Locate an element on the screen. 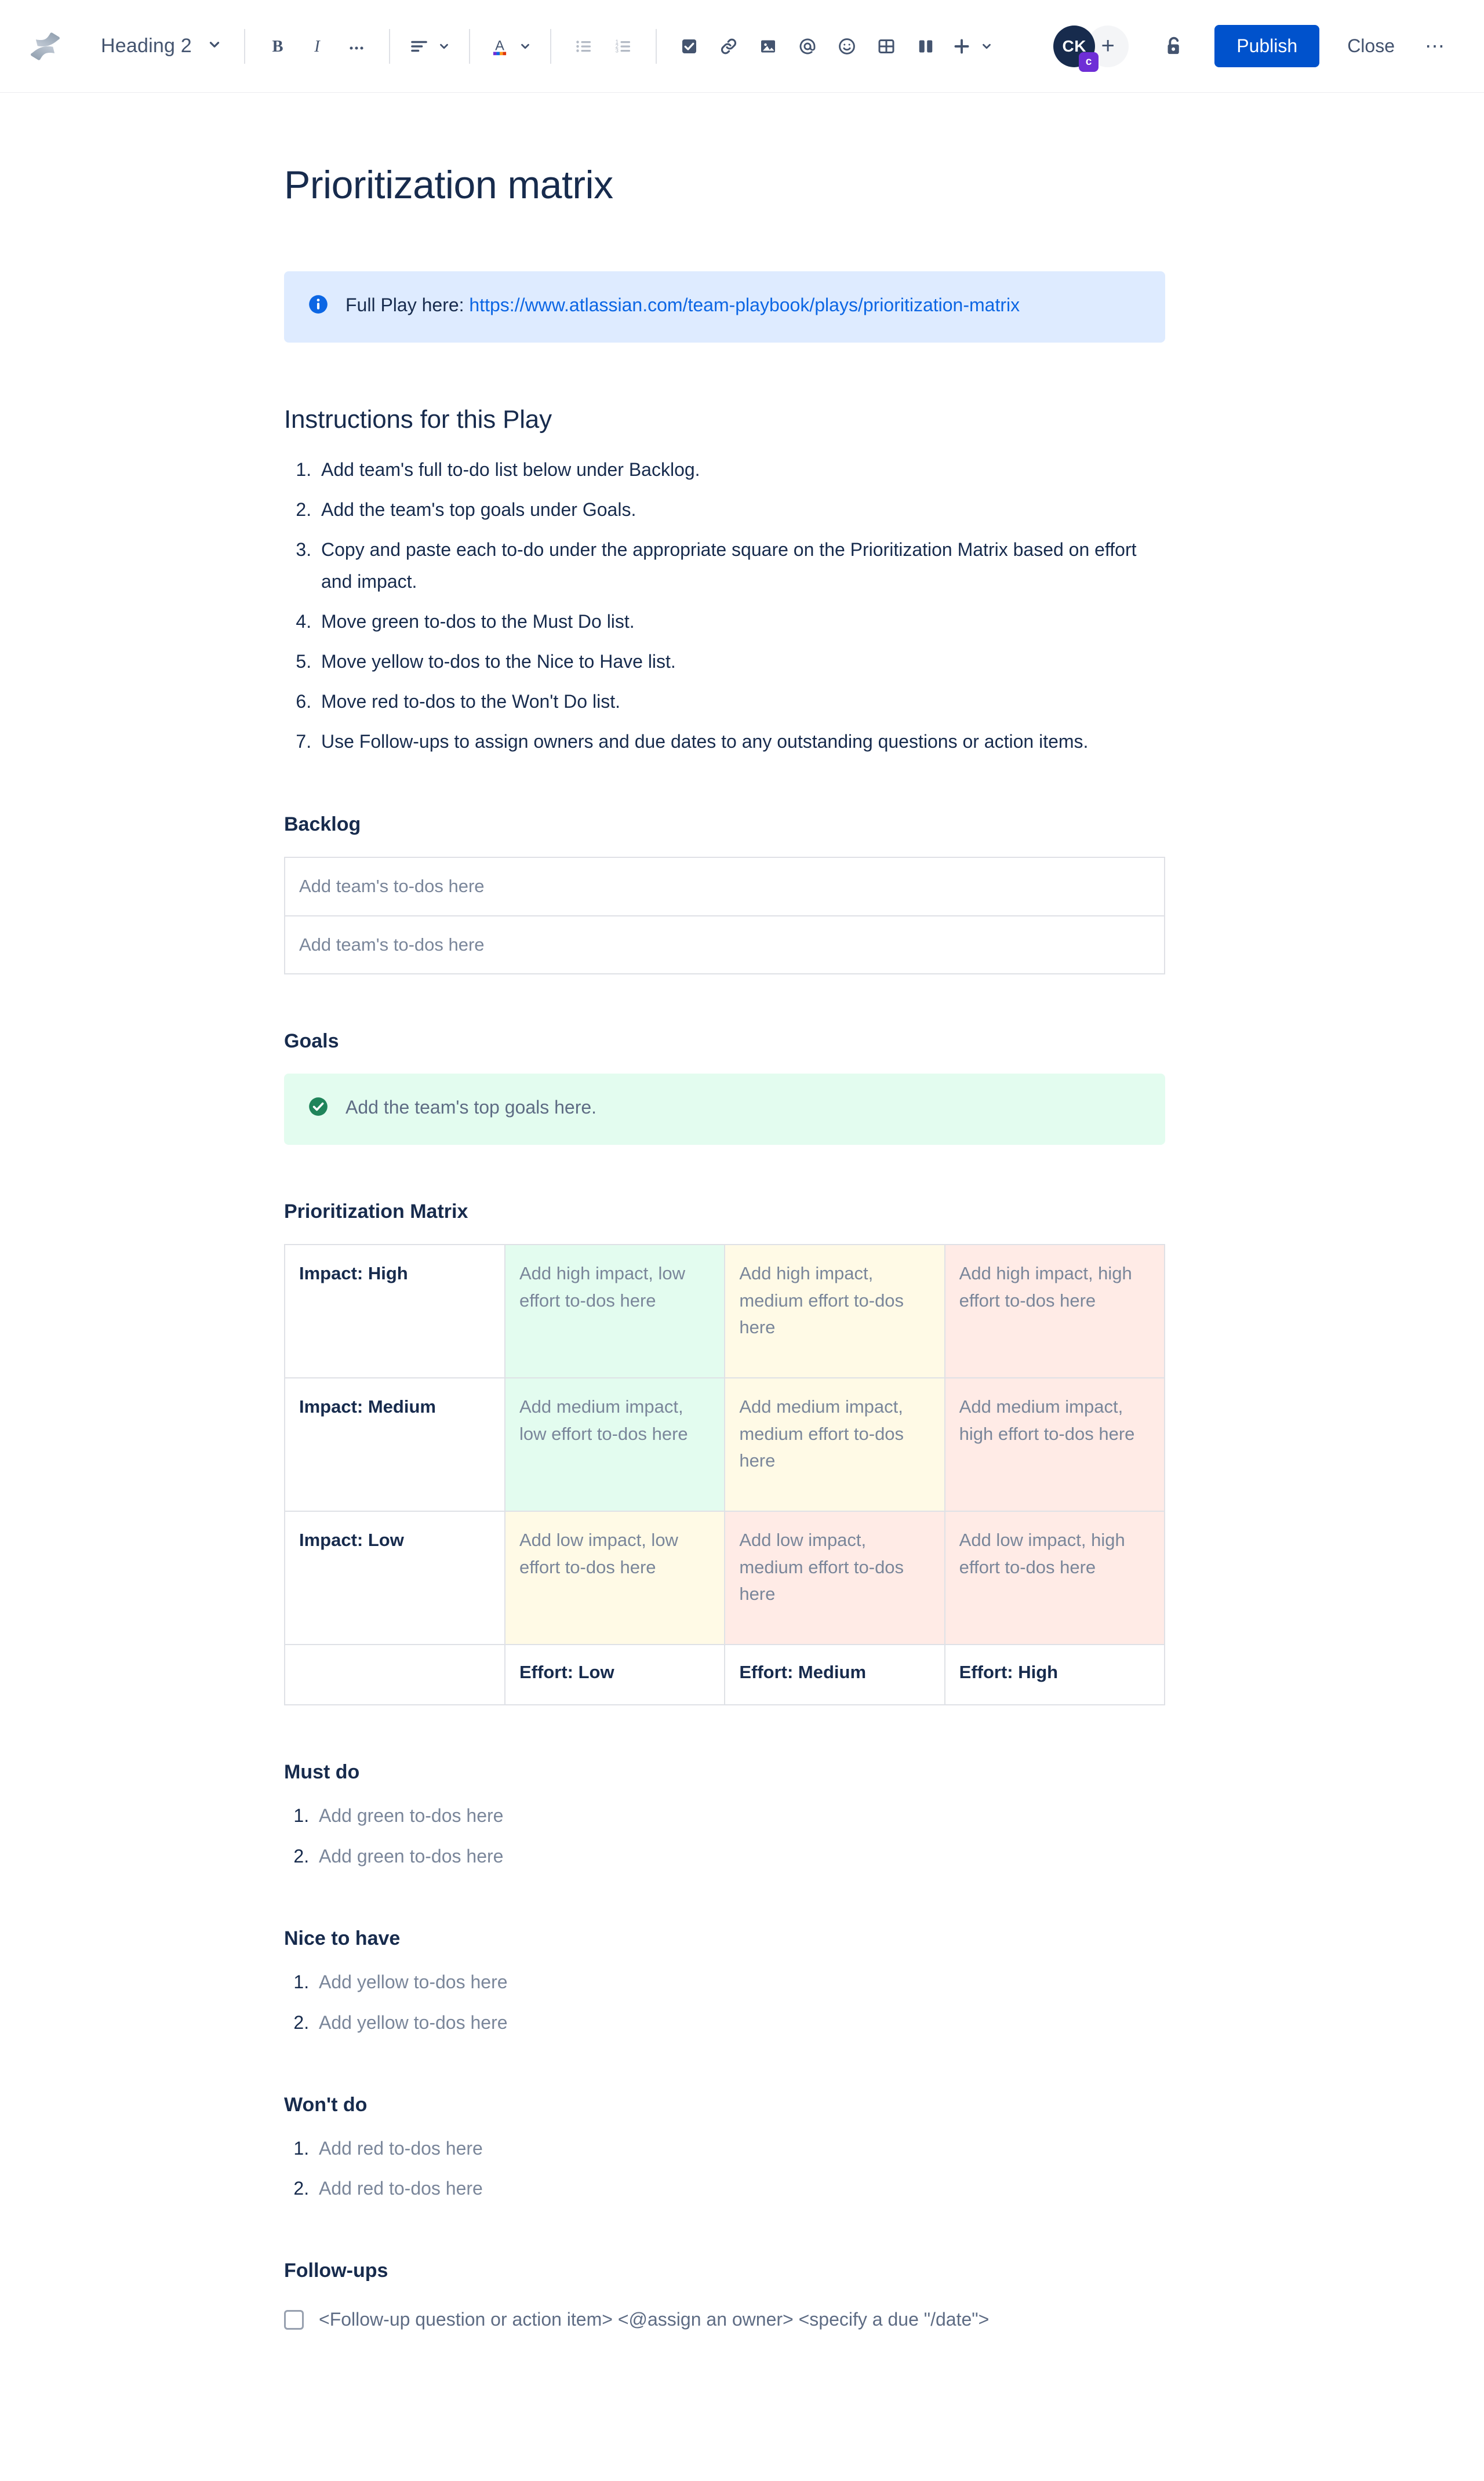  layout-columns-icon is located at coordinates (925, 47).